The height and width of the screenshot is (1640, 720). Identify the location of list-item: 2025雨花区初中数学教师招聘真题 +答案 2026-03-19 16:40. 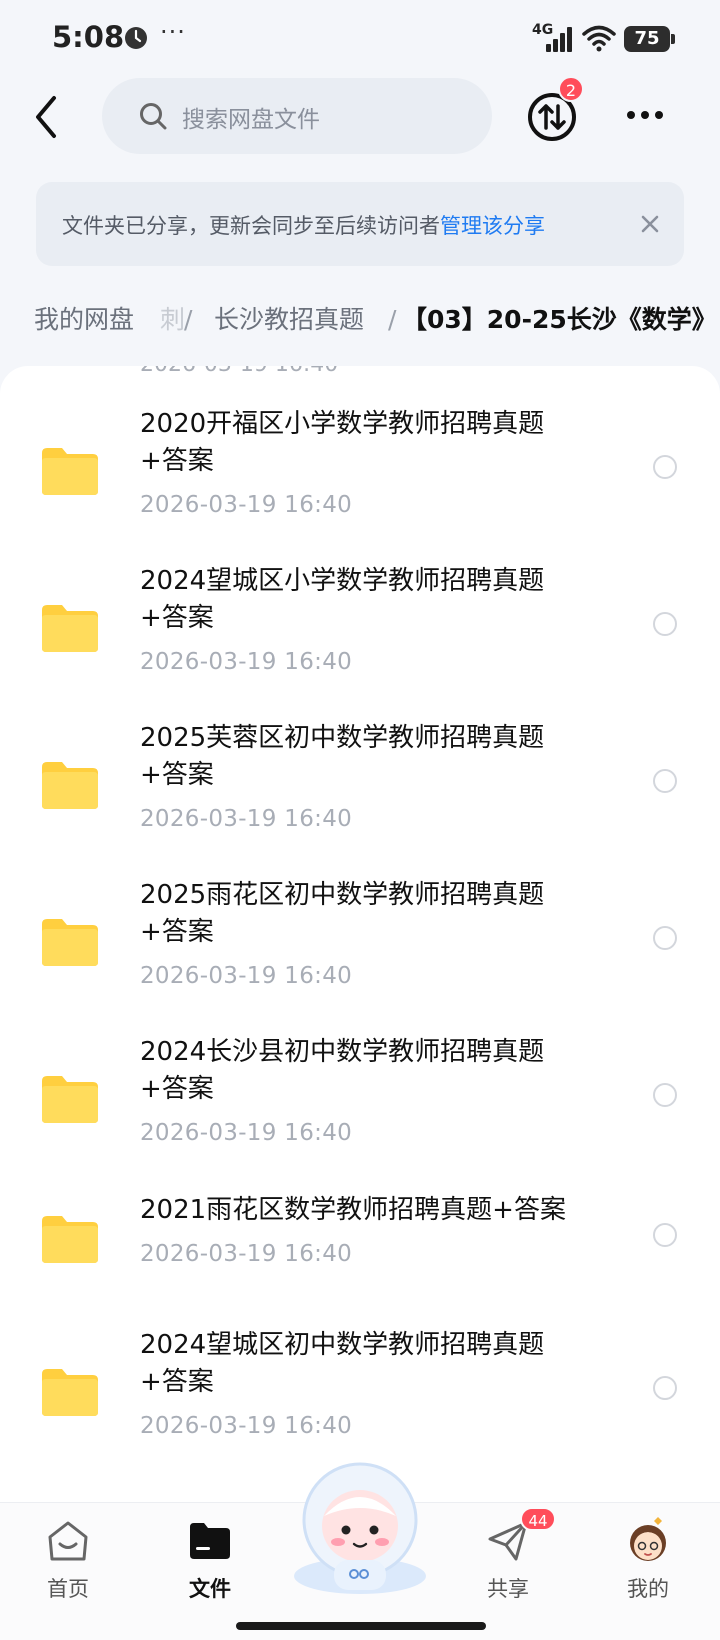
(360, 947).